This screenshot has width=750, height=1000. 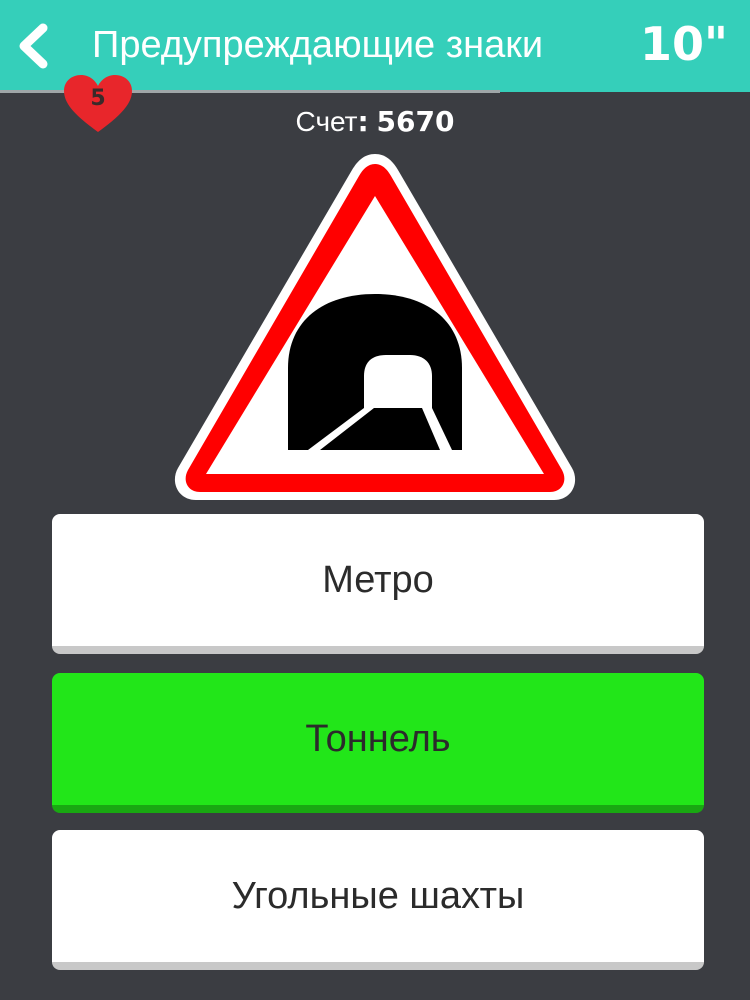 I want to click on answer-option-3: Угольные шахты, so click(x=378, y=900).